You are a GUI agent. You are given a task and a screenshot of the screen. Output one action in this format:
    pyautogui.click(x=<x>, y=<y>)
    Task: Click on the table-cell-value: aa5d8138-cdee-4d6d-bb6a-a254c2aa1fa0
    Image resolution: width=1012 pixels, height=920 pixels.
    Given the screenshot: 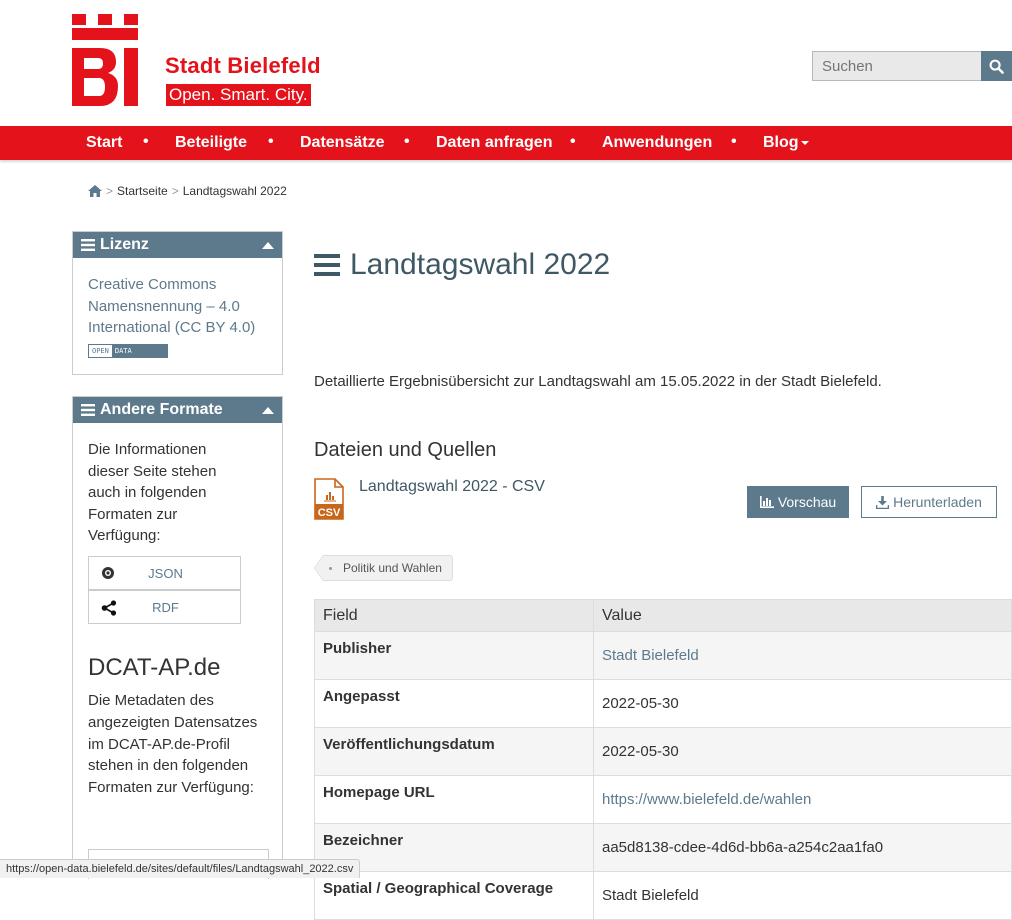 What is the action you would take?
    pyautogui.click(x=802, y=847)
    